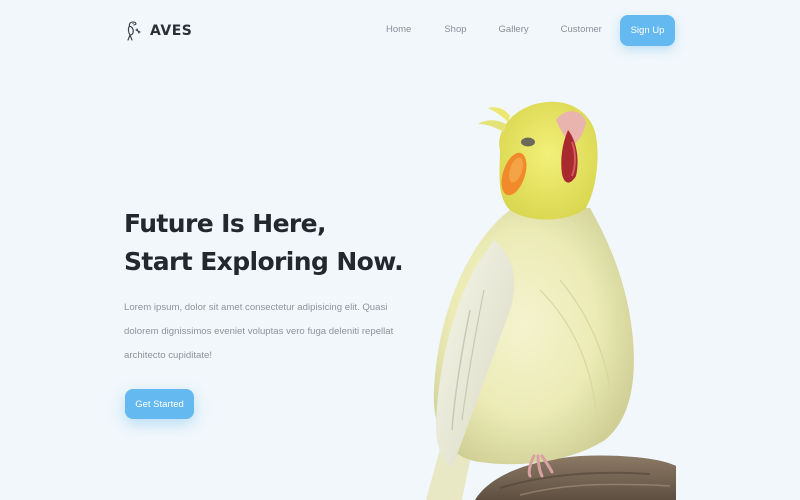 Image resolution: width=800 pixels, height=500 pixels. Describe the element at coordinates (225, 223) in the screenshot. I see `hero-title-line-1: Future Is Here,` at that location.